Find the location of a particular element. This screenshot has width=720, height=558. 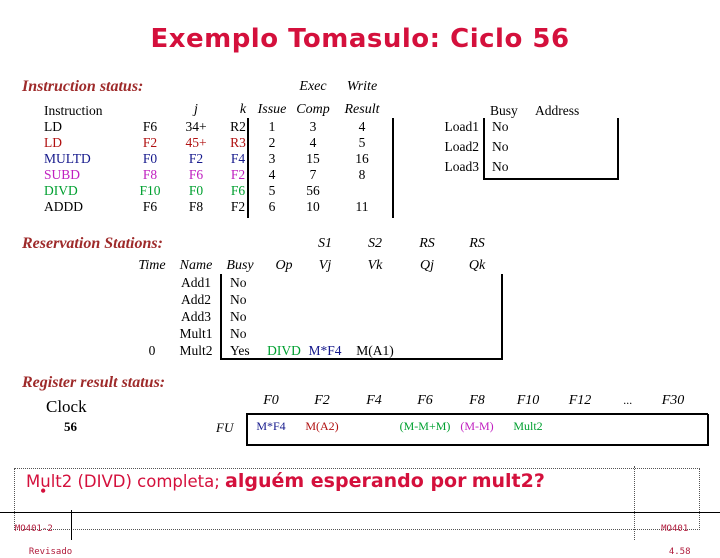

header-s2: S2 is located at coordinates (375, 243).